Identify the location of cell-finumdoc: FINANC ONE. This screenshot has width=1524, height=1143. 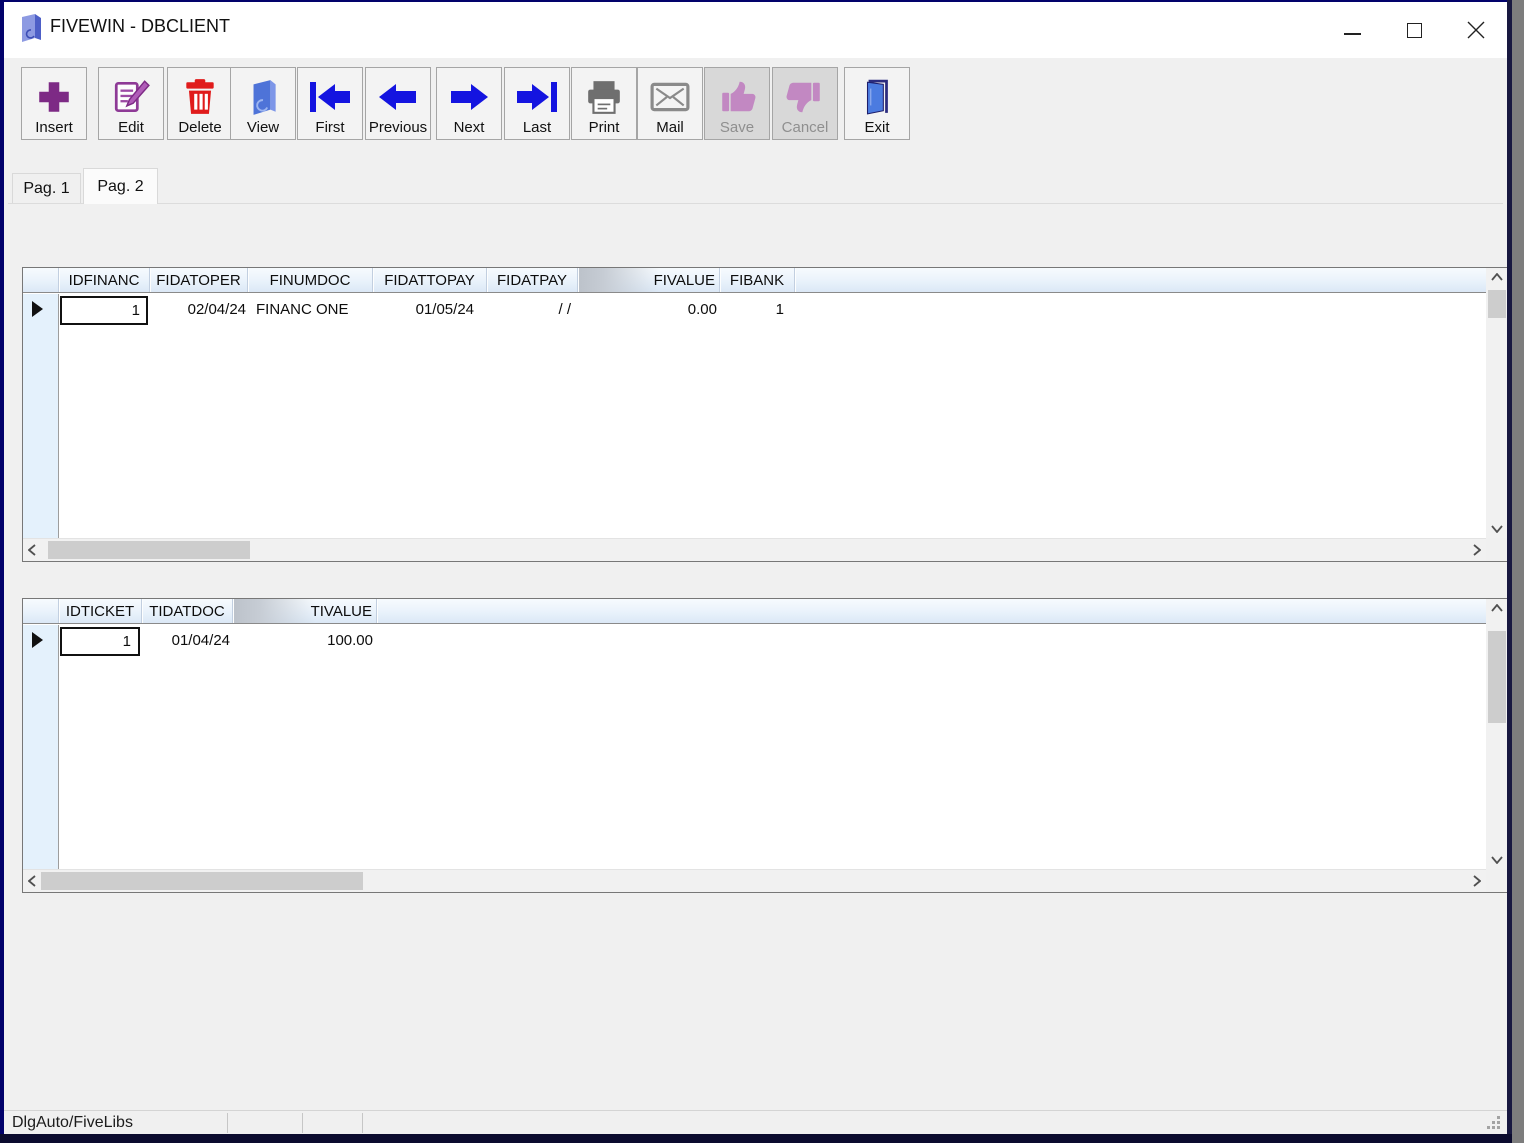
(311, 309).